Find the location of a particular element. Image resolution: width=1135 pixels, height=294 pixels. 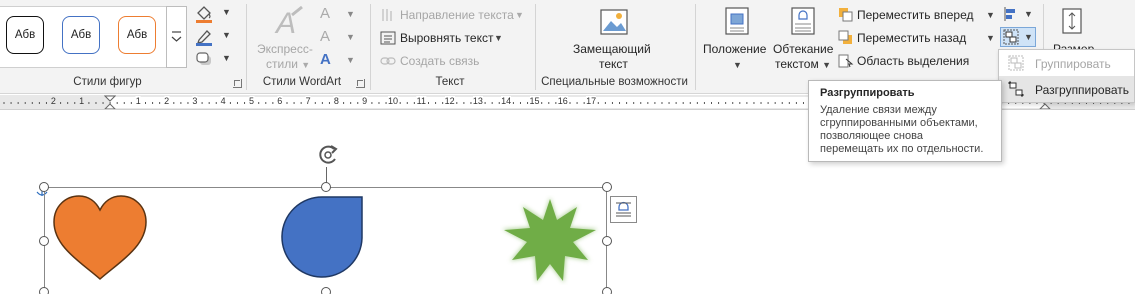

alt-text-icon is located at coordinates (614, 22).